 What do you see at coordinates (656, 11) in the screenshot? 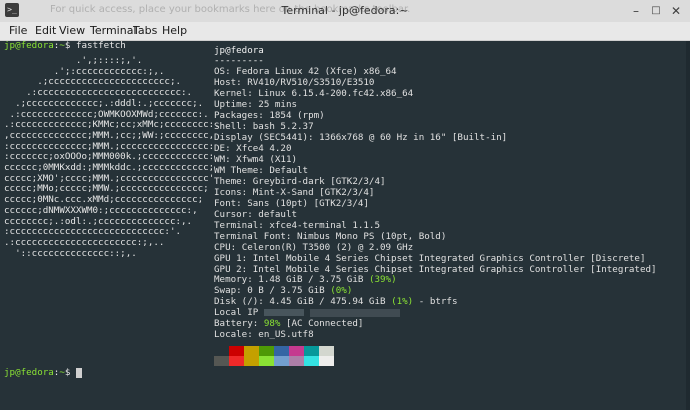
I see `maximize-button: □` at bounding box center [656, 11].